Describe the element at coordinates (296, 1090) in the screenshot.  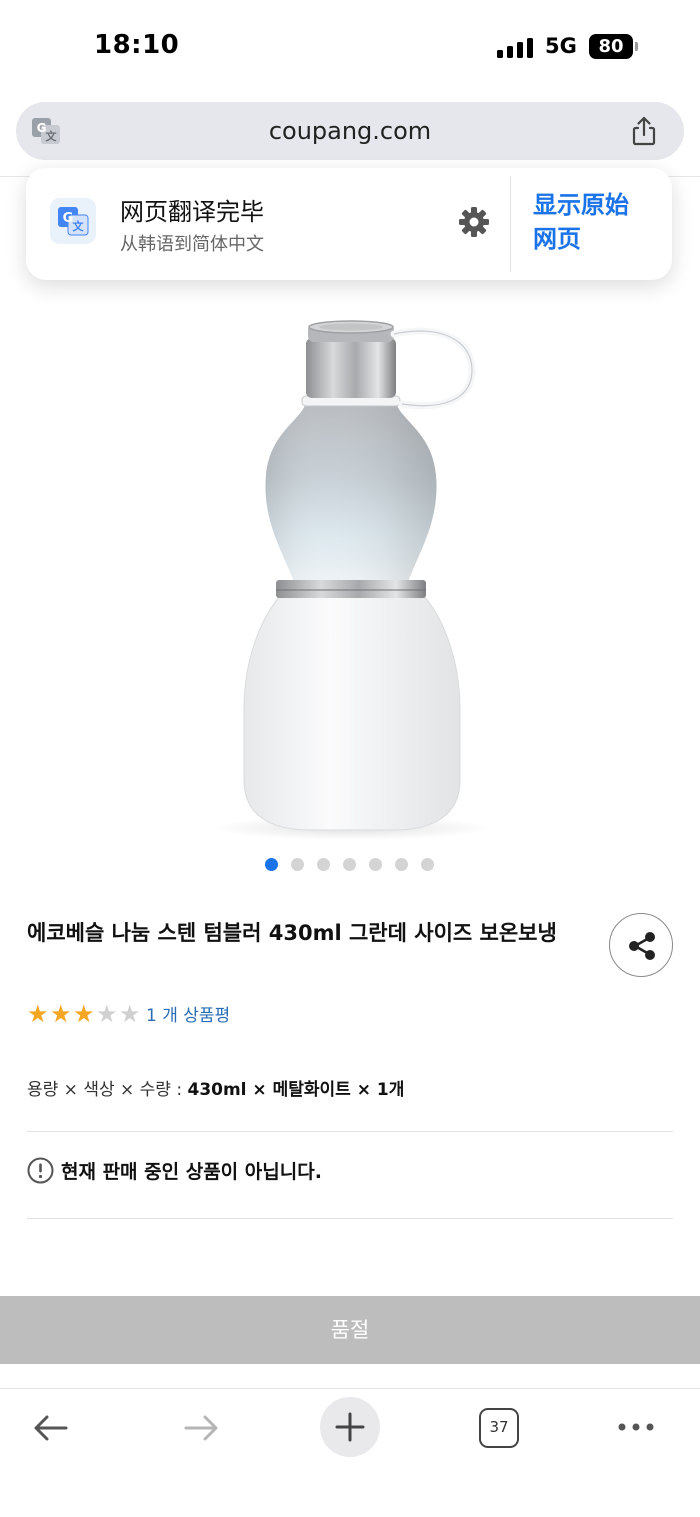
I see `option-value: 430ml × 메탈화이트 × 1개` at that location.